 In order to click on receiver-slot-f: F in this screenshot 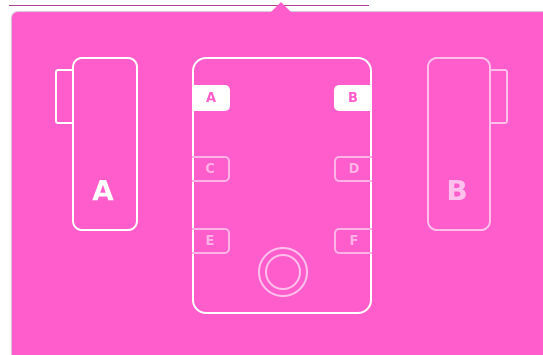, I will do `click(353, 241)`.